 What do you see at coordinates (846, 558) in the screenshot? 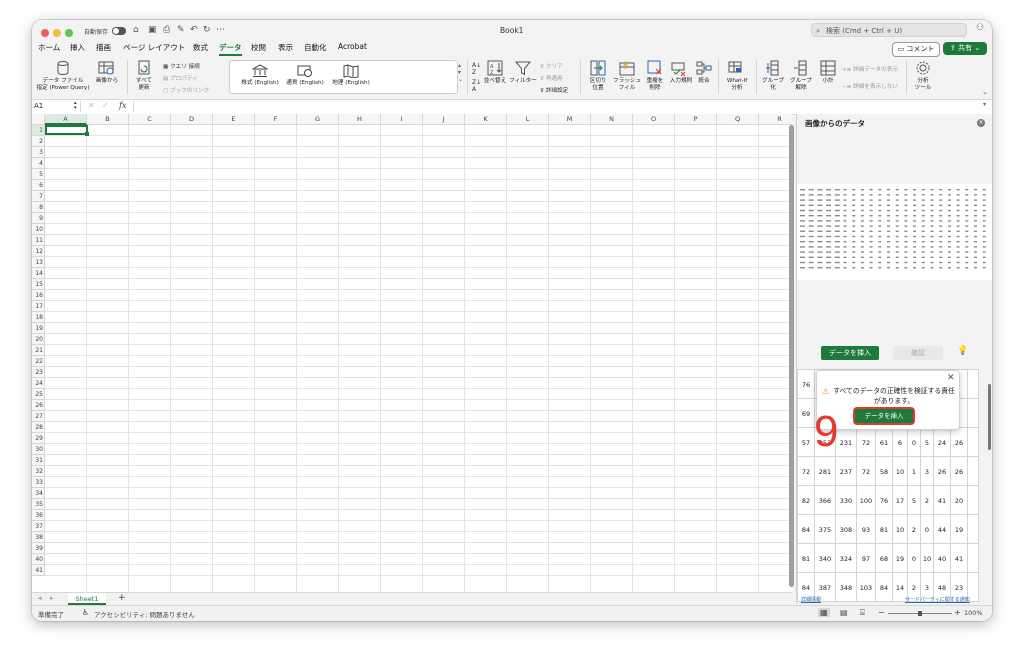
I see `extracted-cell: 324` at bounding box center [846, 558].